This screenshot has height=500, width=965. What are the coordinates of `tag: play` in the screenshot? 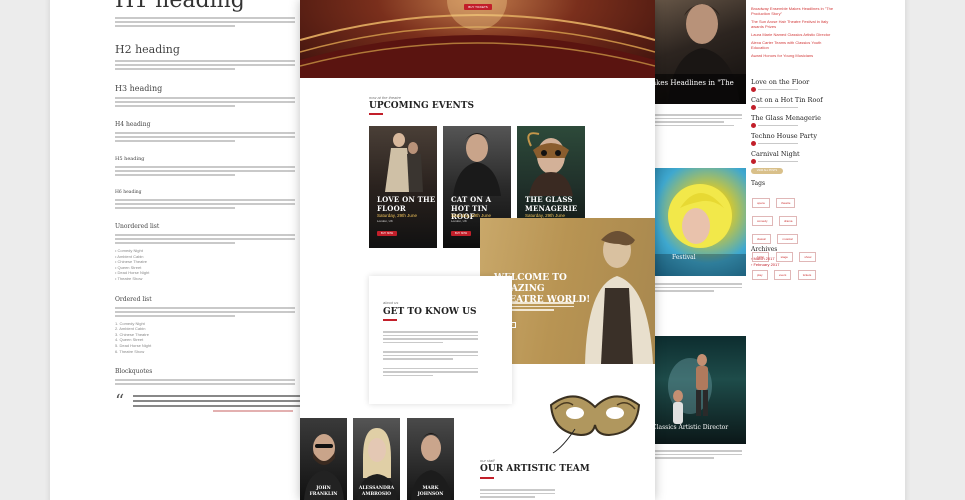 It's located at (760, 275).